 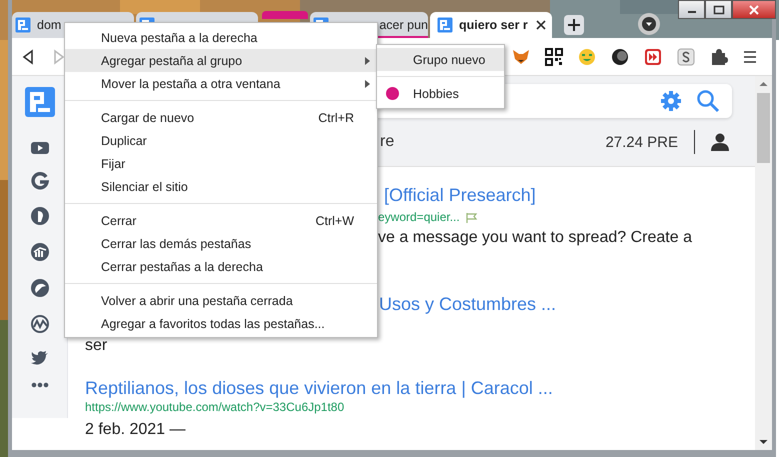 What do you see at coordinates (719, 57) in the screenshot?
I see `puzzle-icon` at bounding box center [719, 57].